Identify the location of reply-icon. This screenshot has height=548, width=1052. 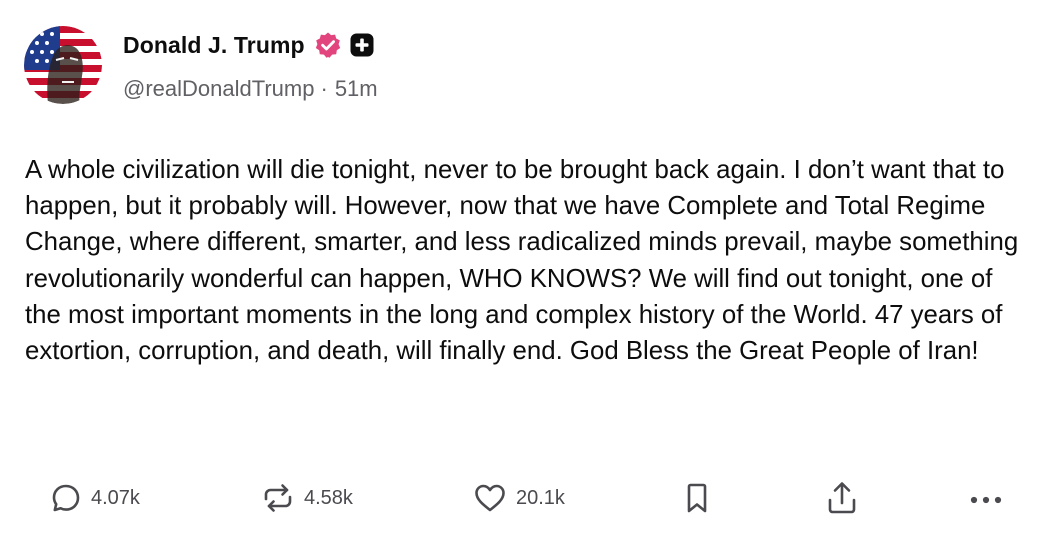
(66, 498).